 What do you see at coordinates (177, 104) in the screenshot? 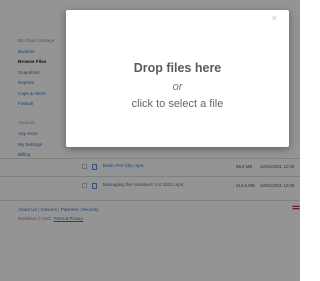
I see `select-file-link: click to select a file` at bounding box center [177, 104].